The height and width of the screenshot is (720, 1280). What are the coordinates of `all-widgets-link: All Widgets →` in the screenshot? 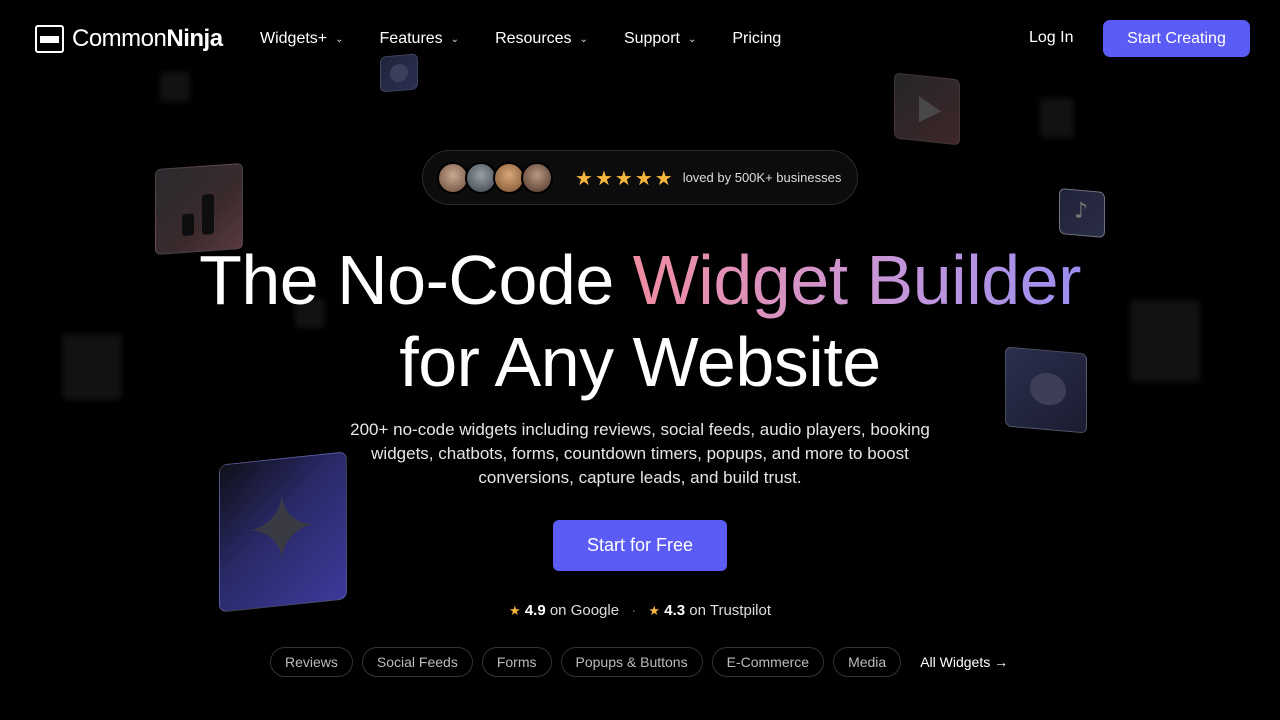 It's located at (964, 662).